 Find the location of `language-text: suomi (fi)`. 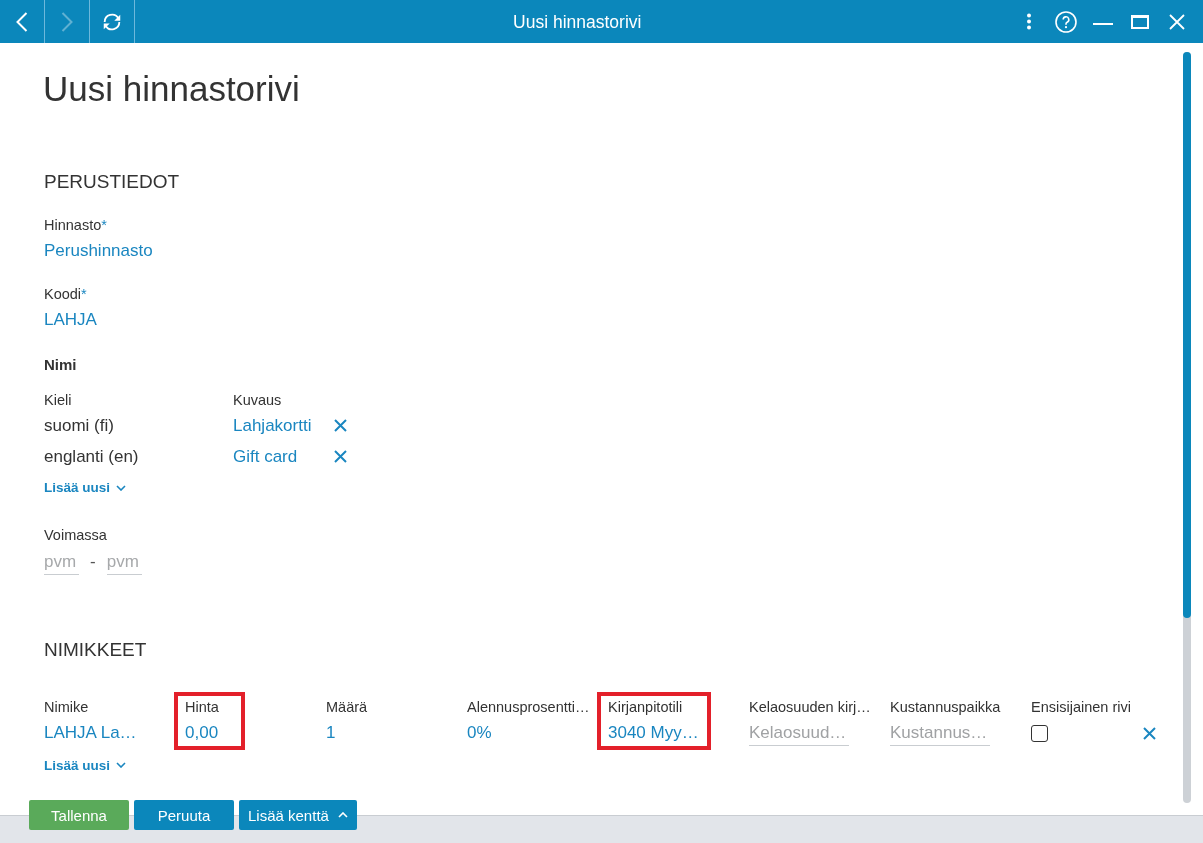

language-text: suomi (fi) is located at coordinates (79, 425).